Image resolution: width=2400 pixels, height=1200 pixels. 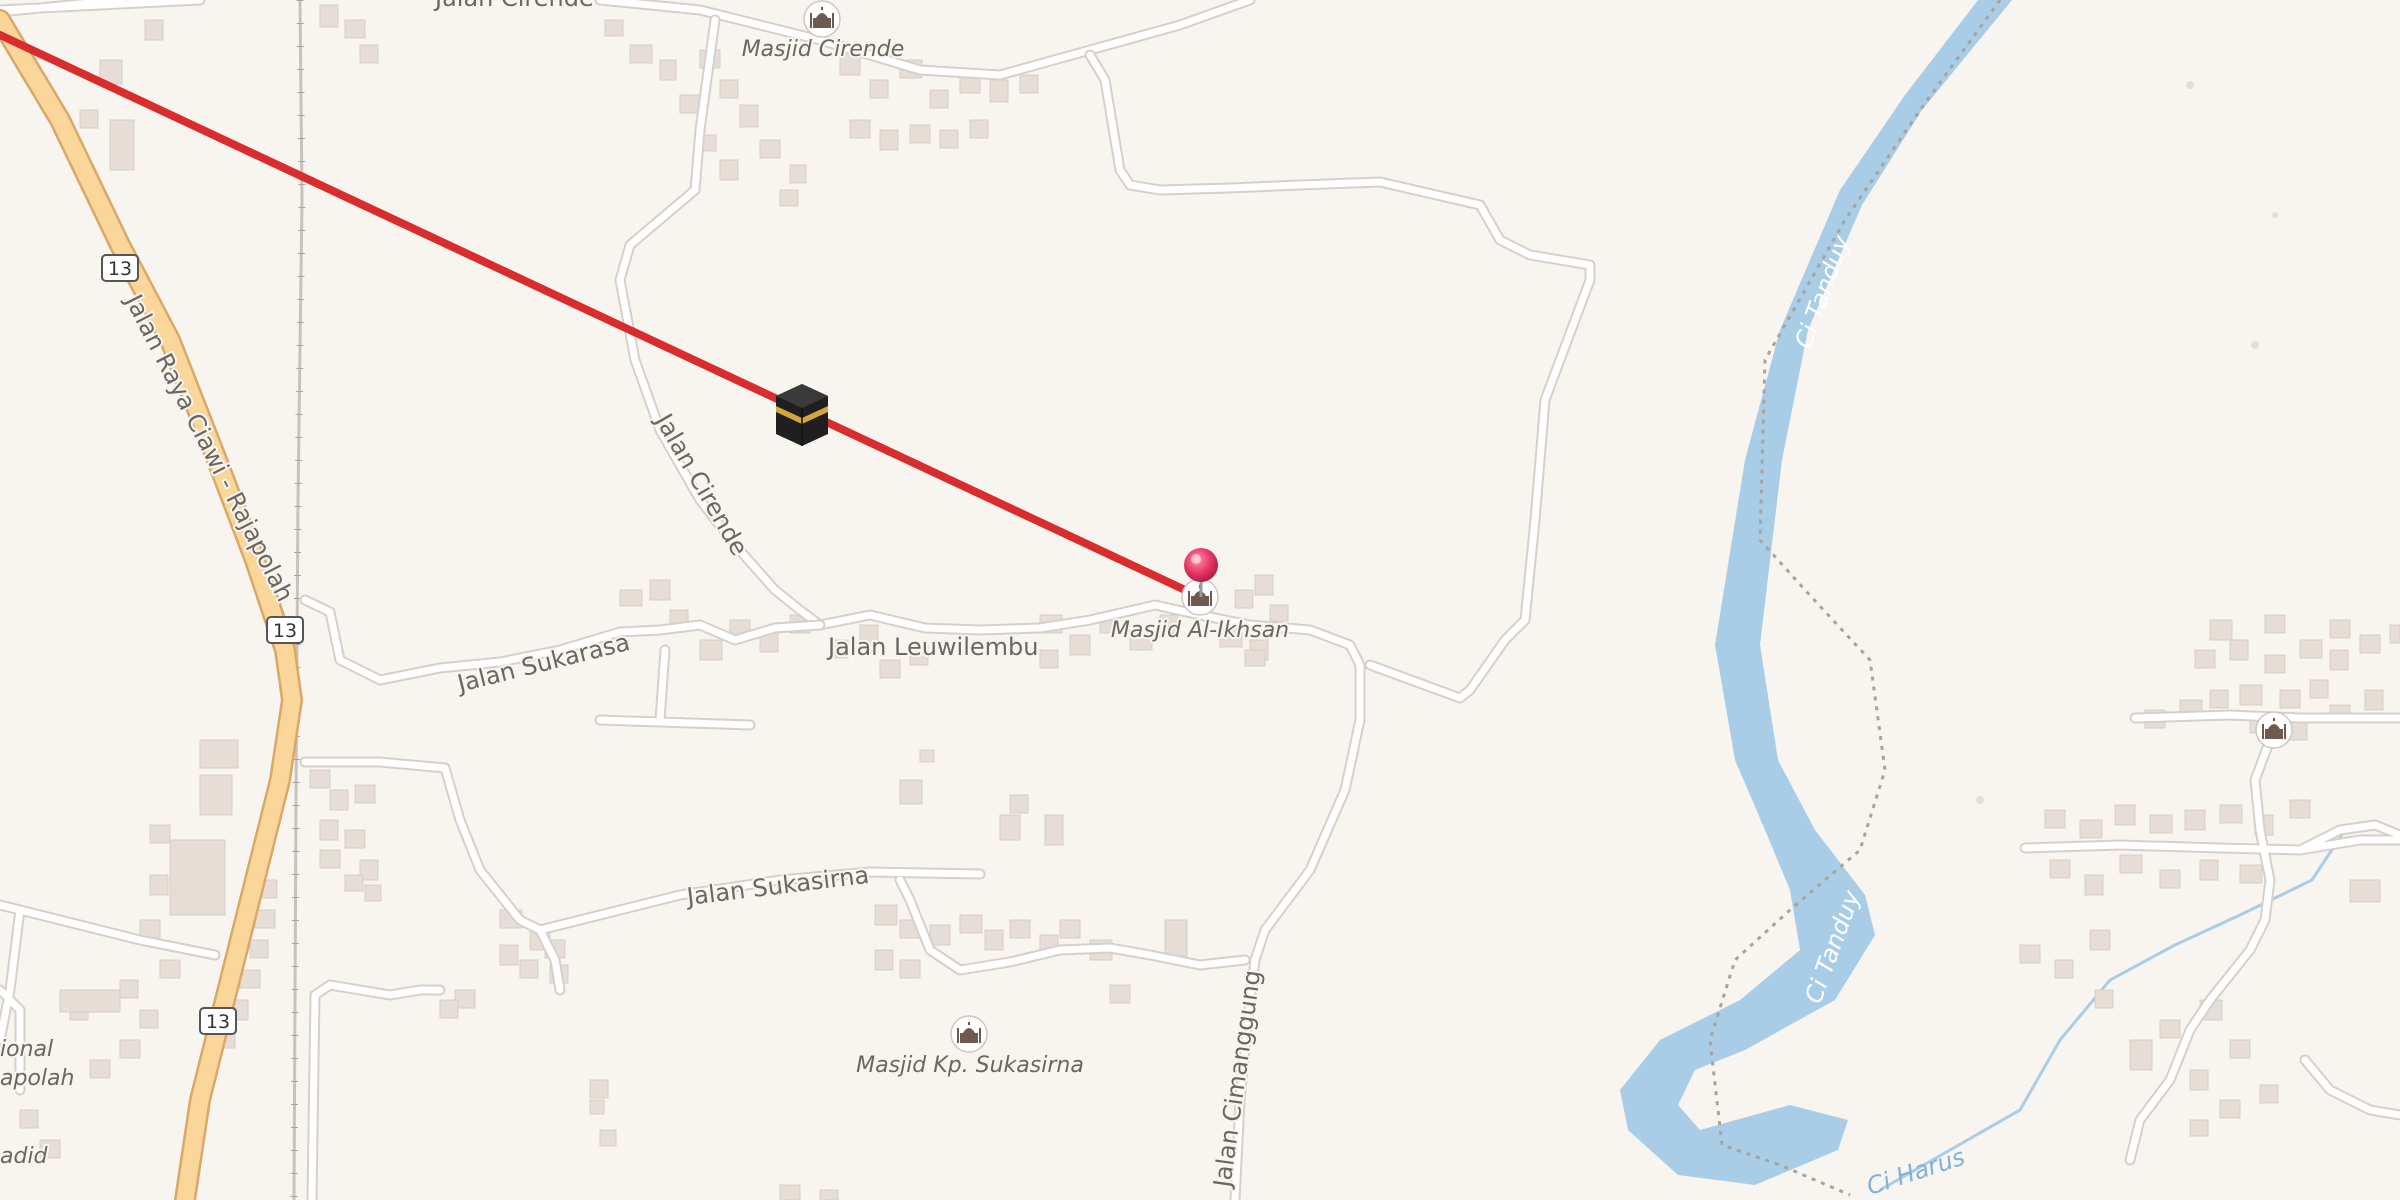 I want to click on partial-place-label: apolah, so click(x=37, y=1078).